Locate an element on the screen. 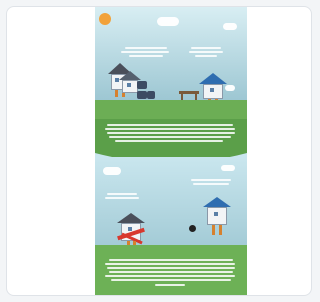  logo-mark-icon is located at coordinates (105, 19).